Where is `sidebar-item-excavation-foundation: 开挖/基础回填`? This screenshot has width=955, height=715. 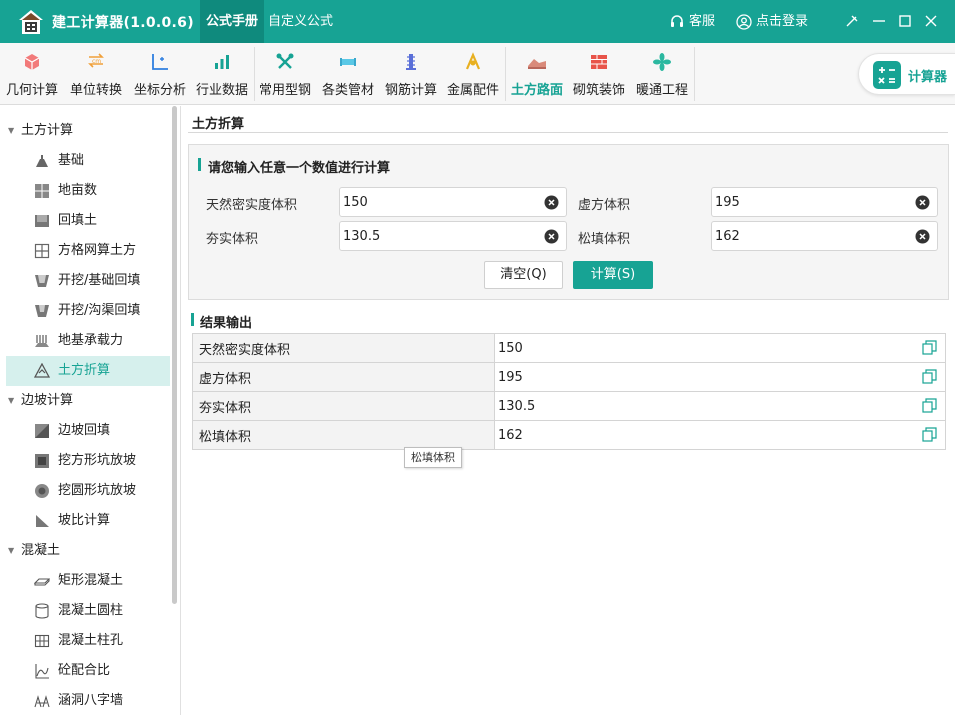 sidebar-item-excavation-foundation: 开挖/基础回填 is located at coordinates (88, 281).